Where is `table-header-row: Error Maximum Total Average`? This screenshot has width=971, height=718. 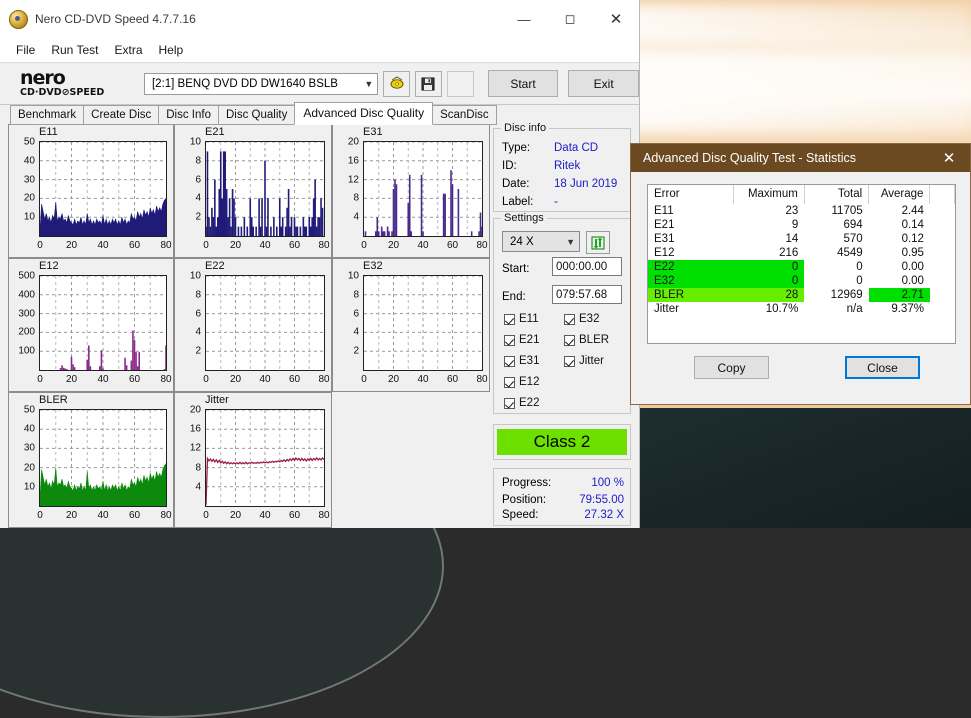 table-header-row: Error Maximum Total Average is located at coordinates (801, 194).